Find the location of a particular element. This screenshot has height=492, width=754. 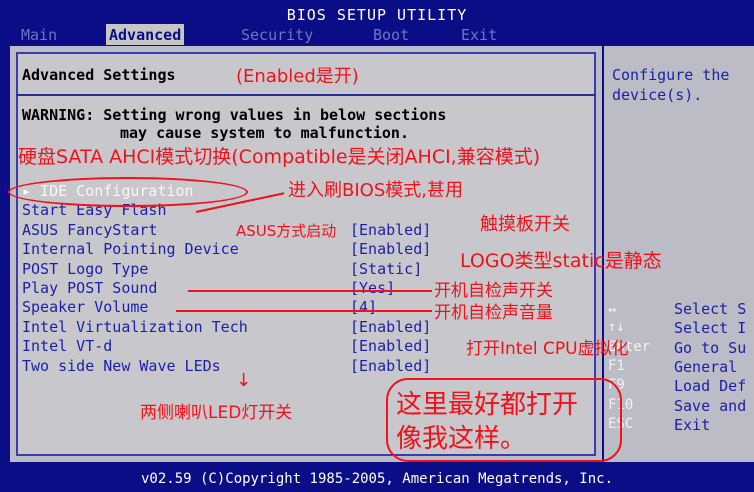

tab-bar: Main Advanced Security Boot Exit is located at coordinates (377, 35).